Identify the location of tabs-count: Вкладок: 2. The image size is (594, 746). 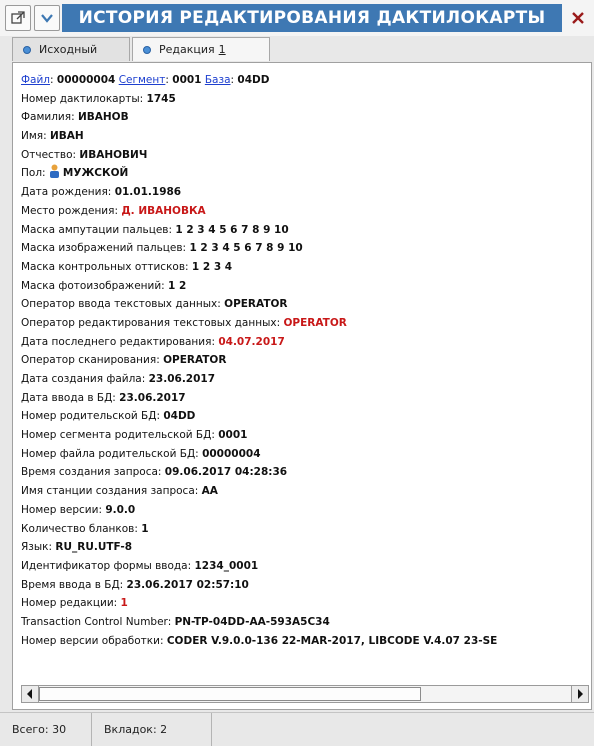
(152, 729).